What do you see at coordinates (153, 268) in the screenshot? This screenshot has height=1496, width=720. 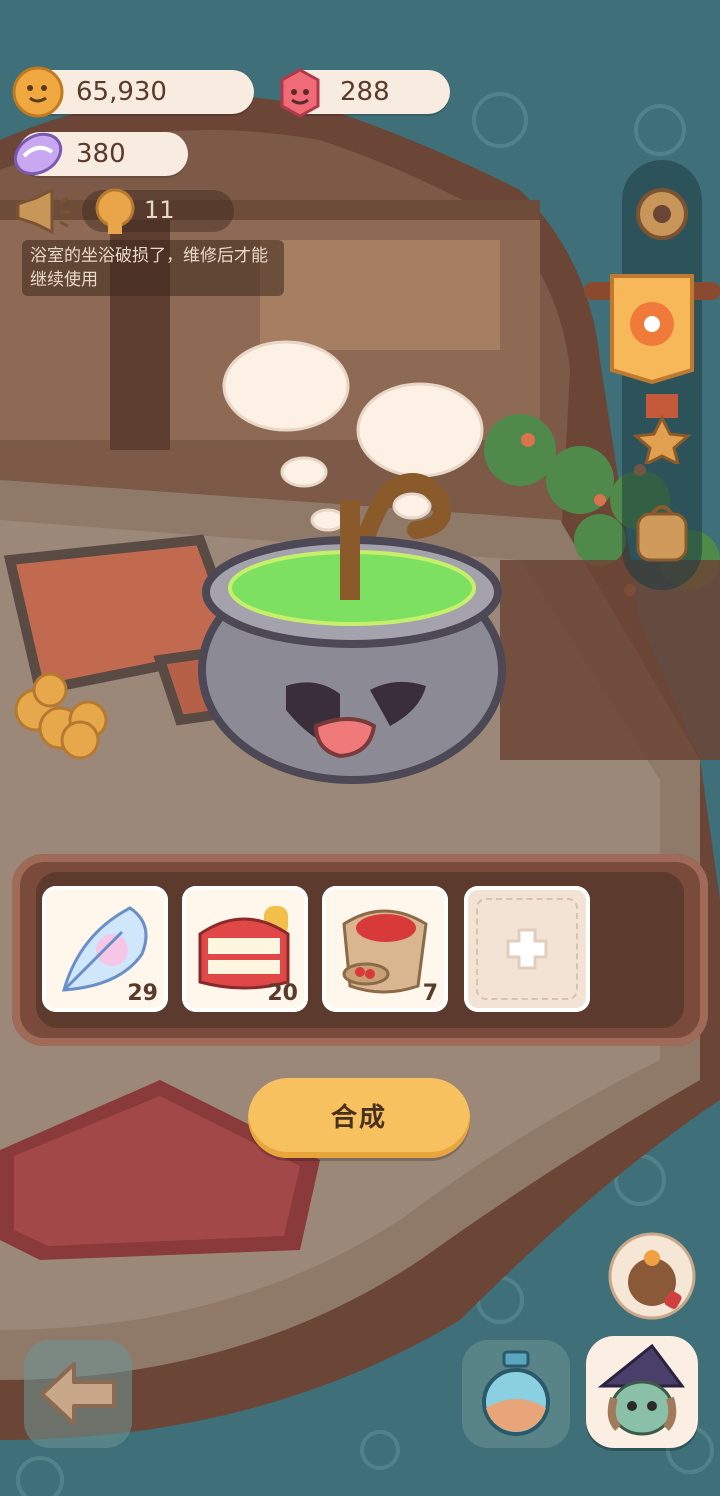 I see `repair-notice-text: 浴室的坐浴破损了，维修后才能继续使用` at bounding box center [153, 268].